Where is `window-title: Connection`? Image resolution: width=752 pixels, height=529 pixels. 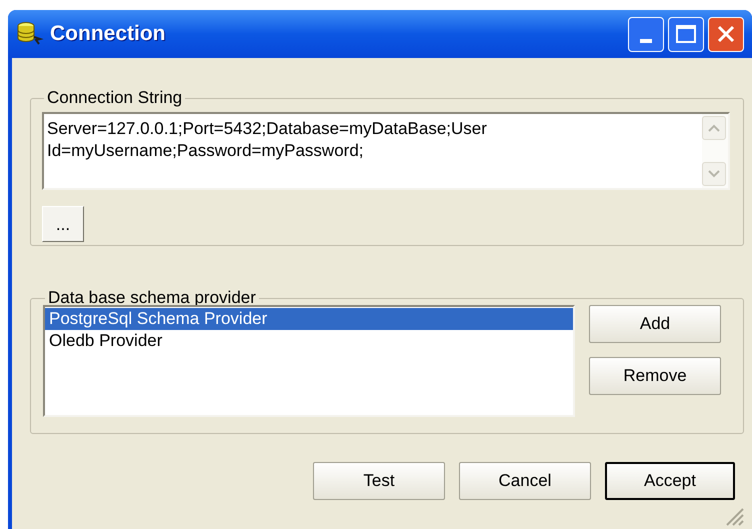
window-title: Connection is located at coordinates (108, 34).